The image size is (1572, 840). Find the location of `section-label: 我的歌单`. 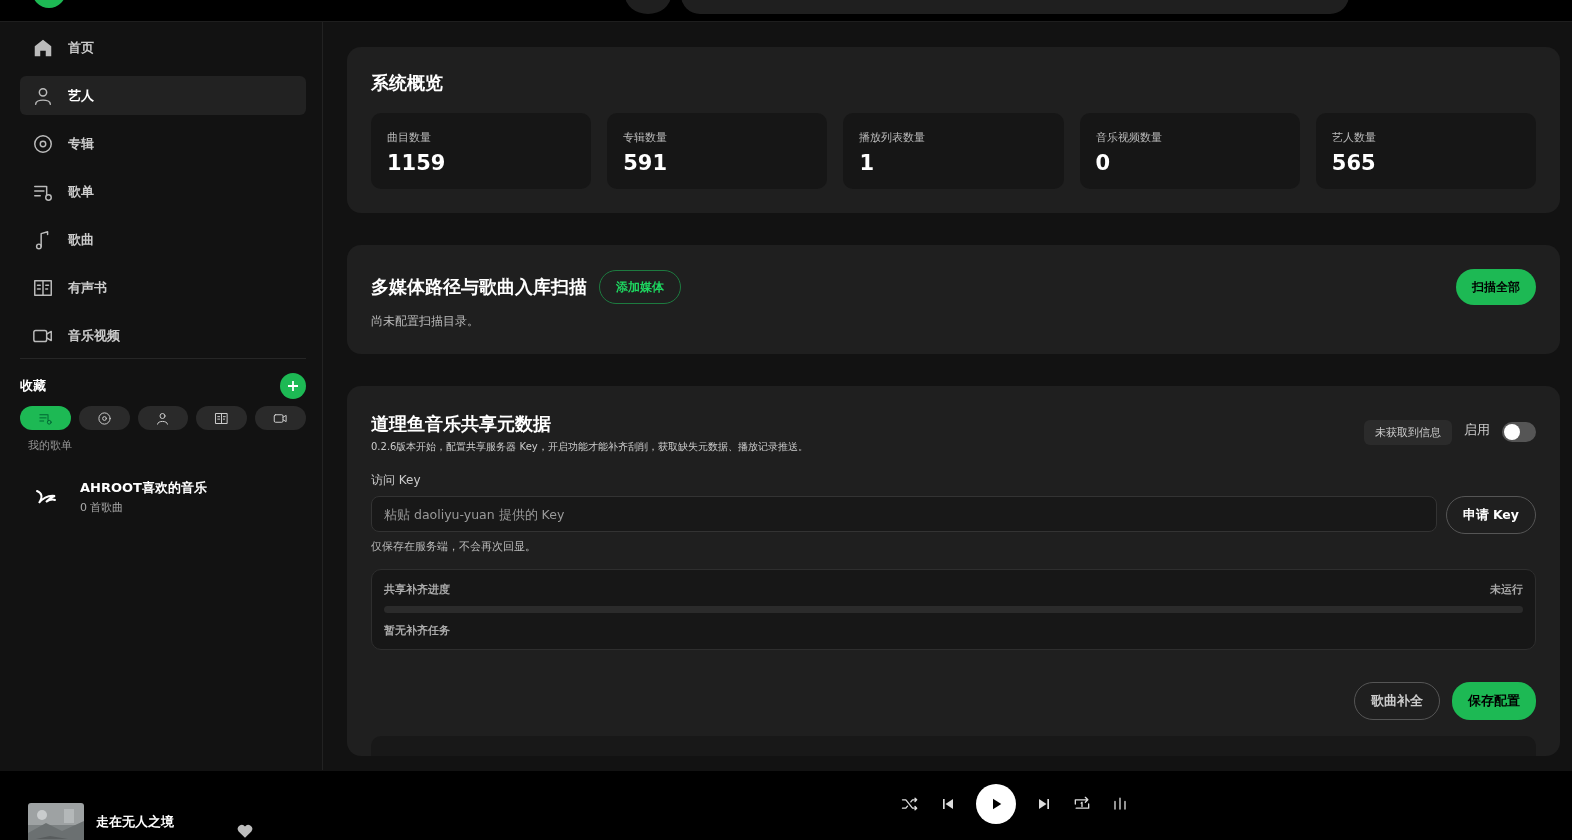

section-label: 我的歌单 is located at coordinates (50, 445).